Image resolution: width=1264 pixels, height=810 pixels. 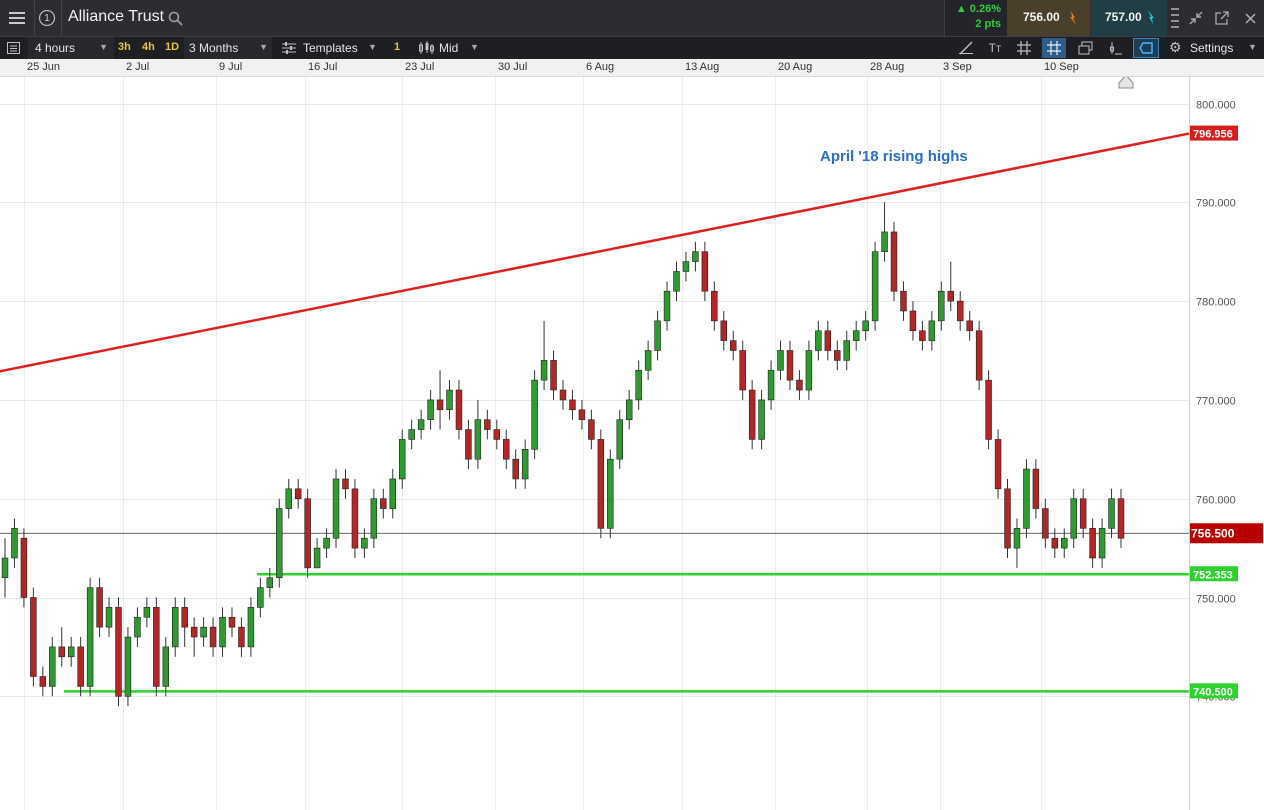 I want to click on gear-icon: ⚙, so click(x=1175, y=47).